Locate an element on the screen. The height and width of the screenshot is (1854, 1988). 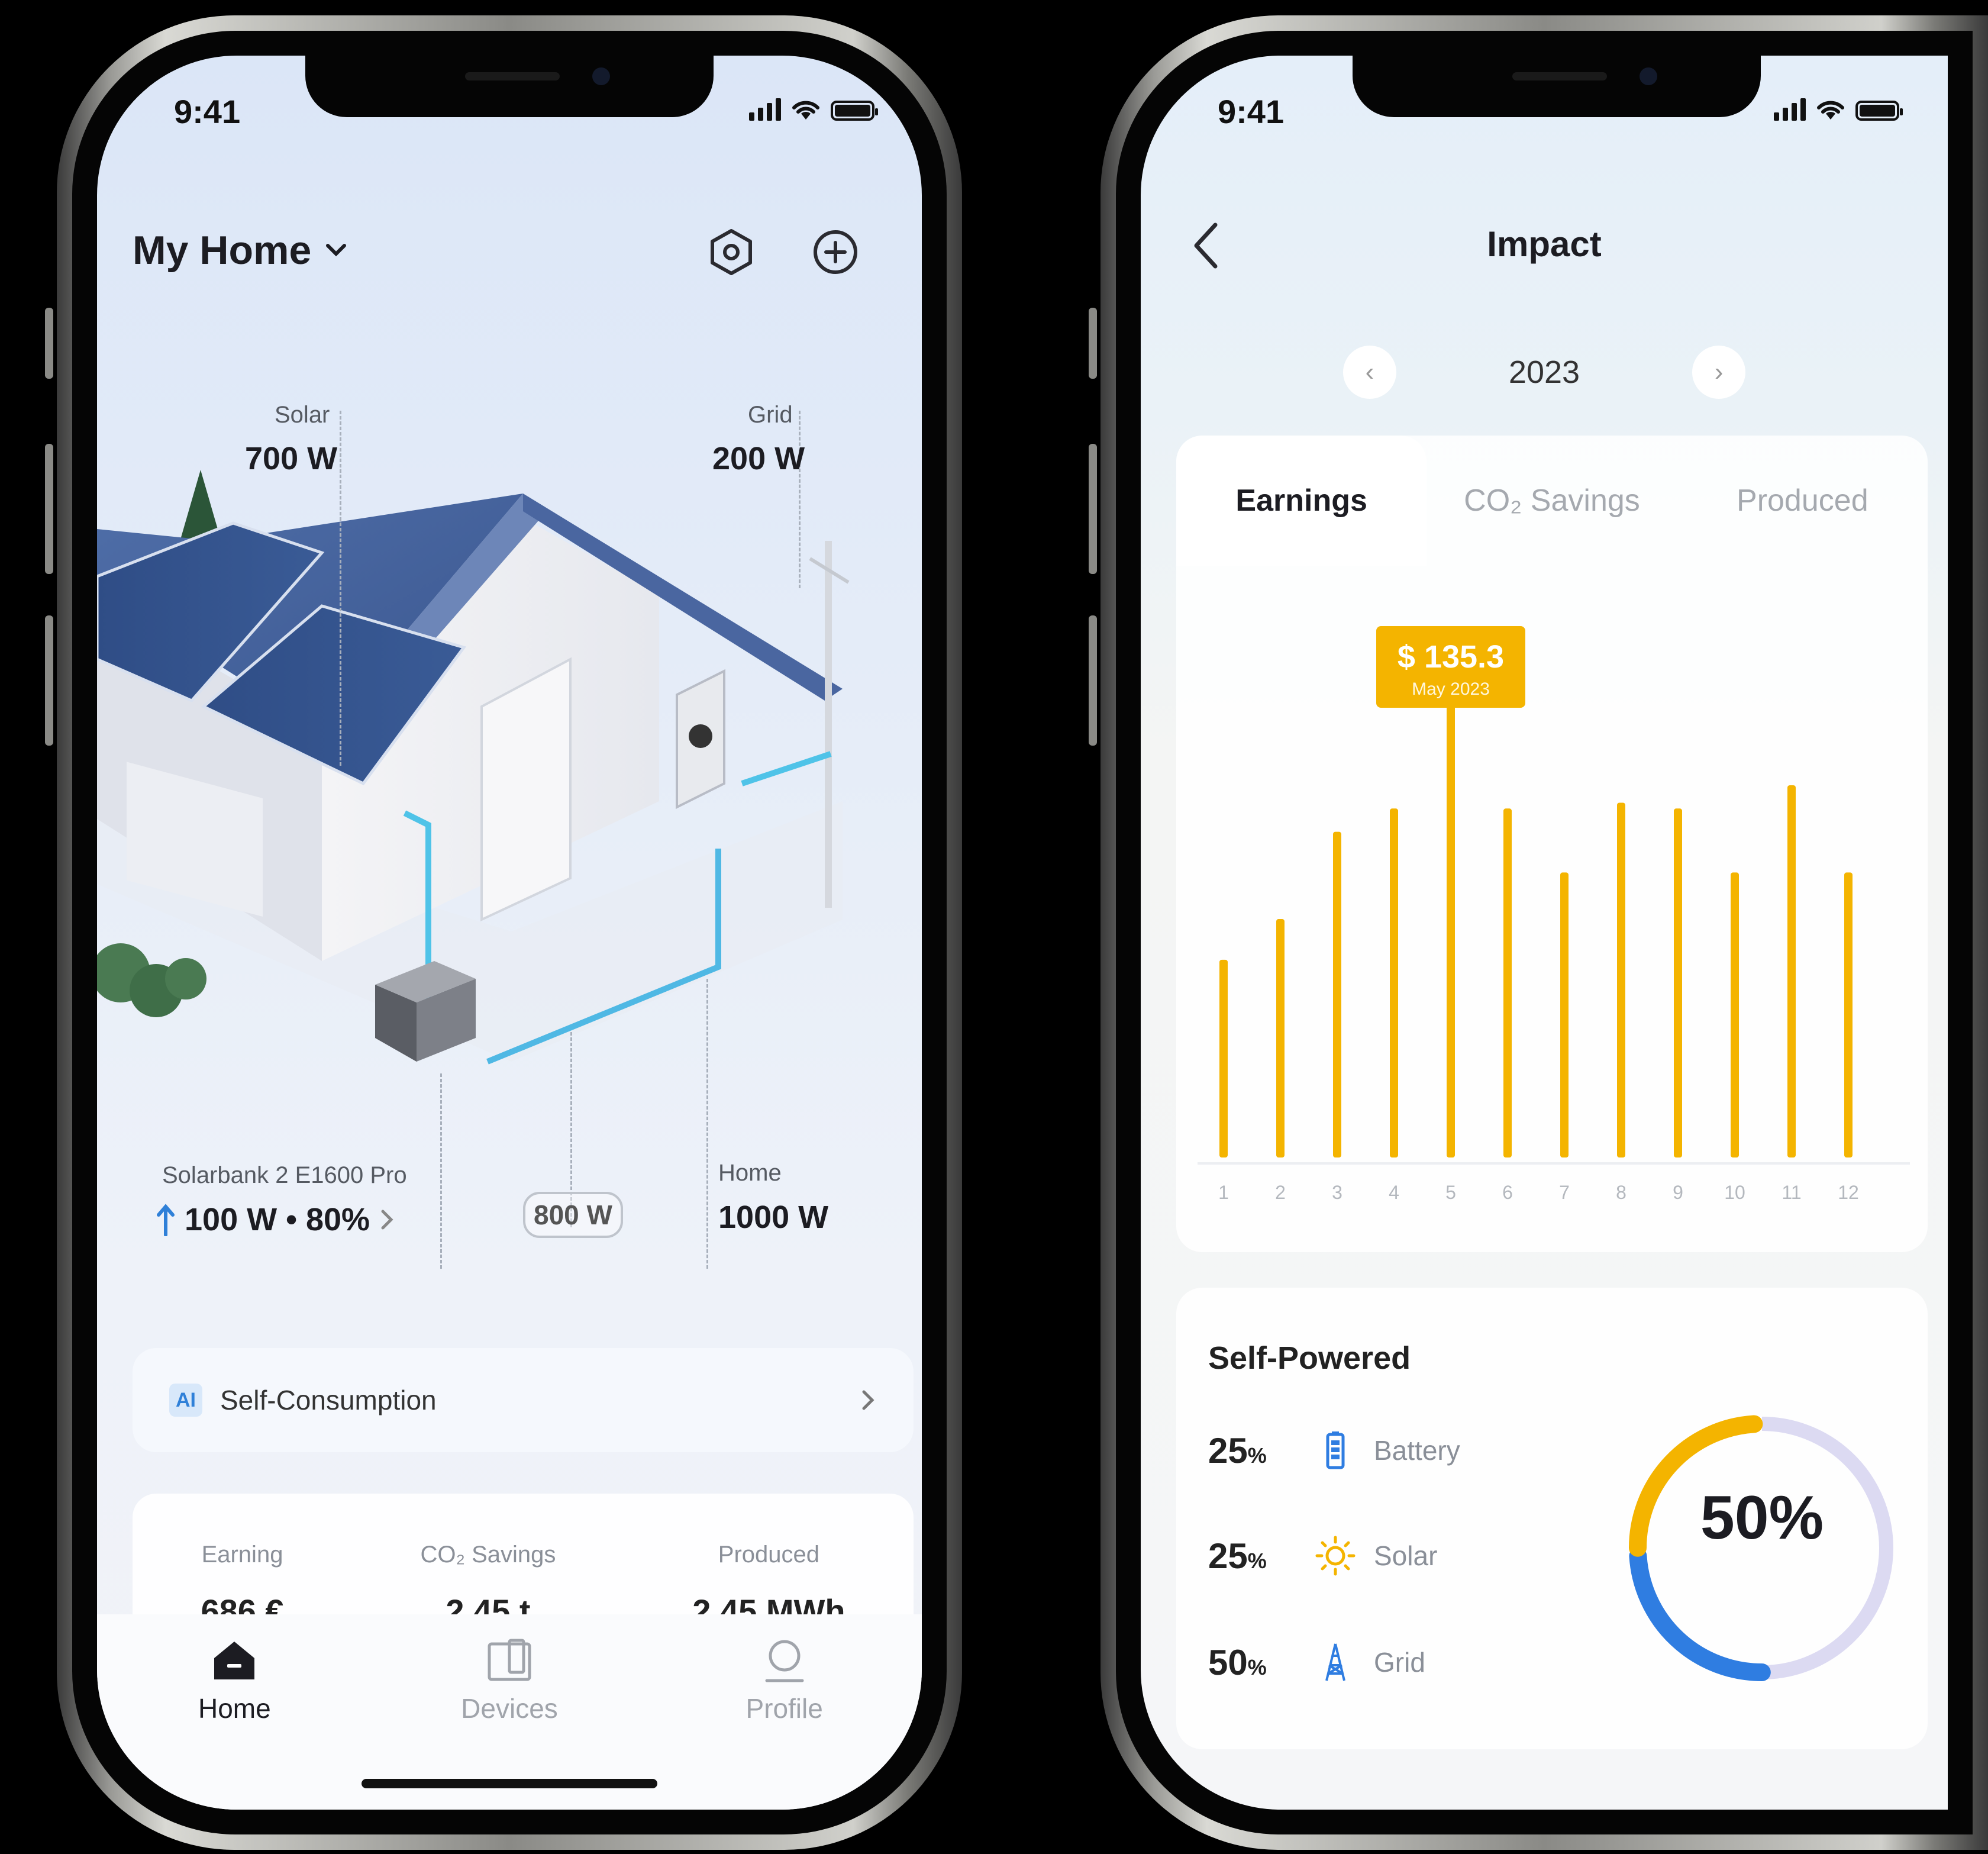
mode-row: AI Self-Consumption is located at coordinates (523, 1400).